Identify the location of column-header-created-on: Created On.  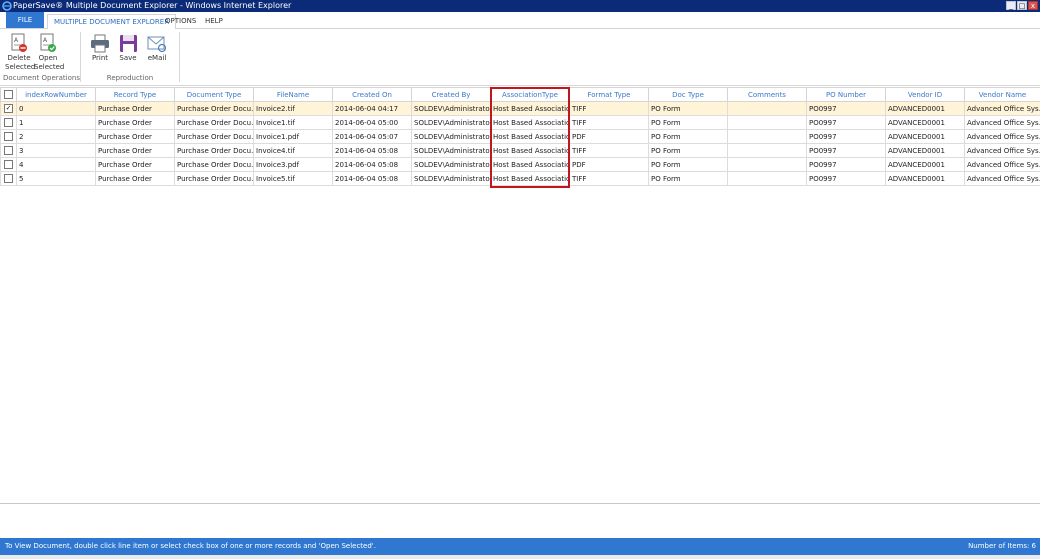
(372, 94).